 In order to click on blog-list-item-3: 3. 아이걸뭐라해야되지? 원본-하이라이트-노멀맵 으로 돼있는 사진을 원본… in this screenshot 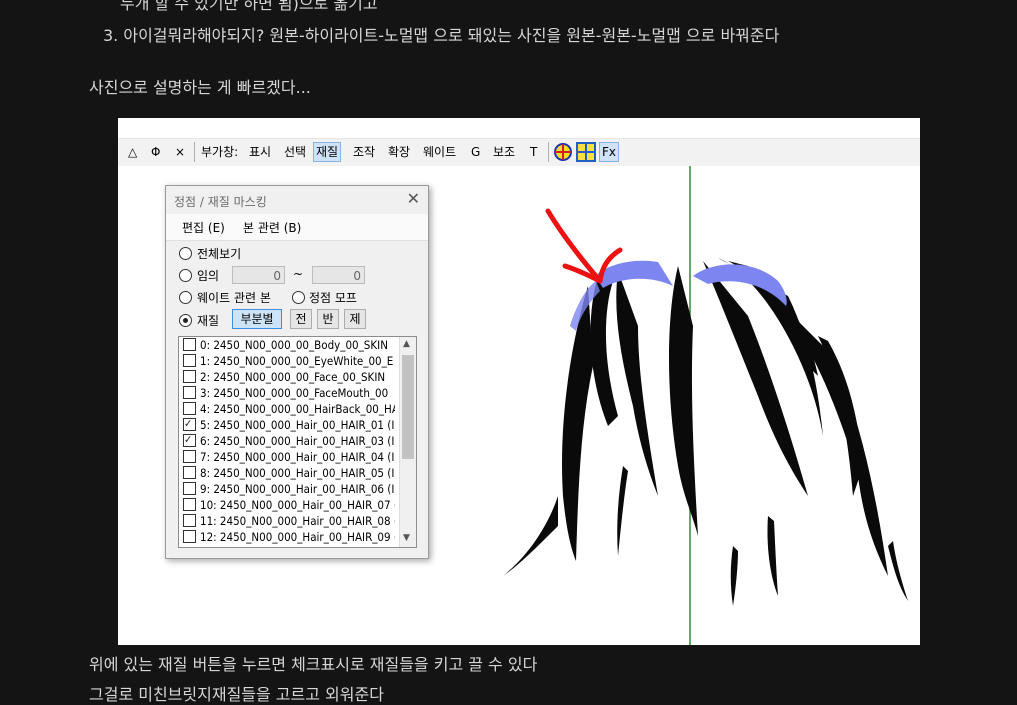, I will do `click(441, 35)`.